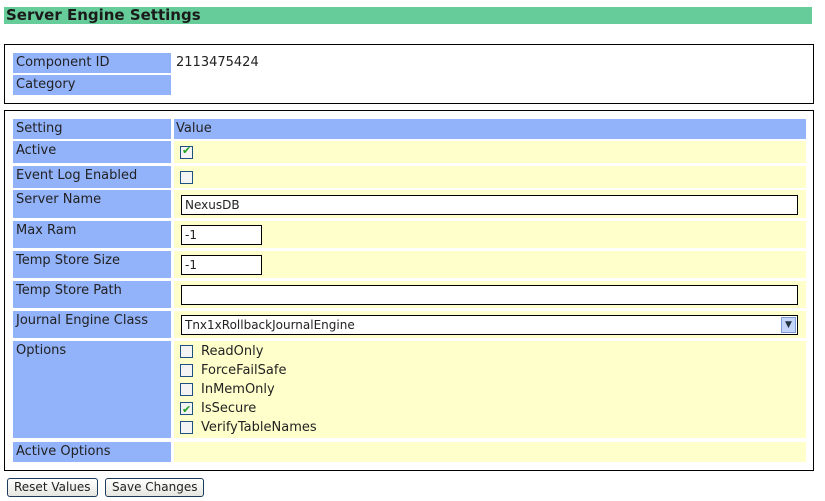  What do you see at coordinates (217, 62) in the screenshot?
I see `component-id-value: 2113475424` at bounding box center [217, 62].